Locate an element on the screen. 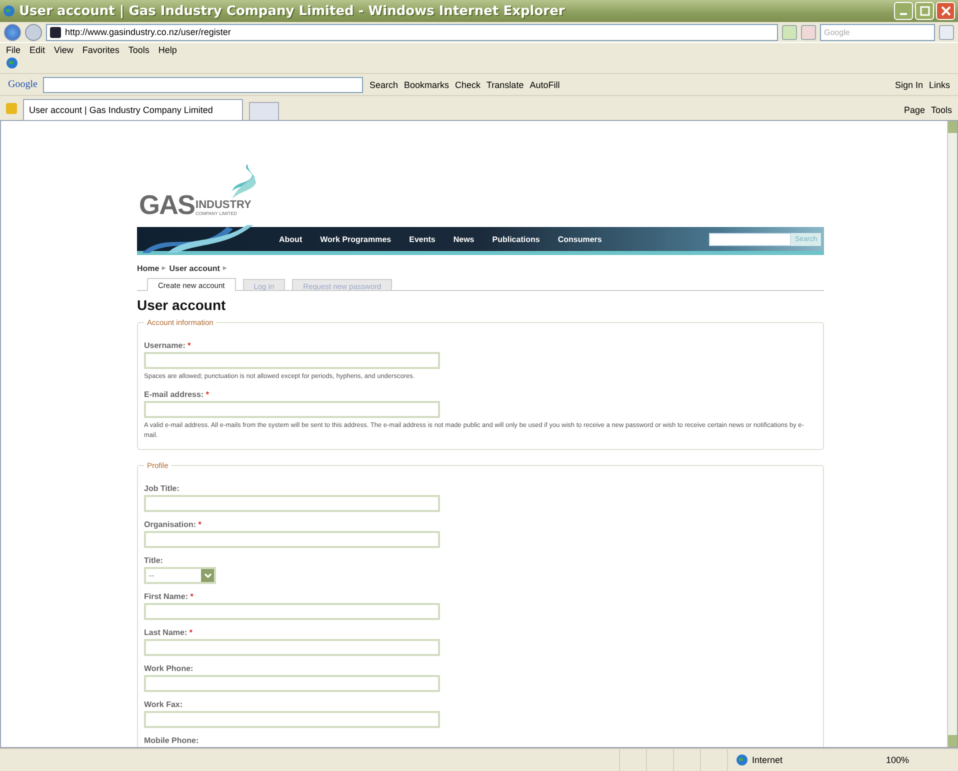  nav-link: Events is located at coordinates (422, 239).